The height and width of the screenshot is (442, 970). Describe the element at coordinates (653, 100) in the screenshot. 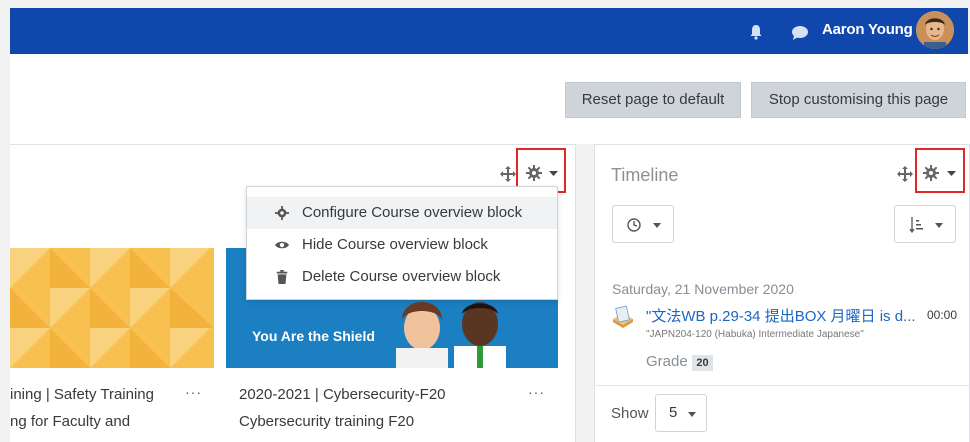

I see `reset-page-button: Reset page to default` at that location.